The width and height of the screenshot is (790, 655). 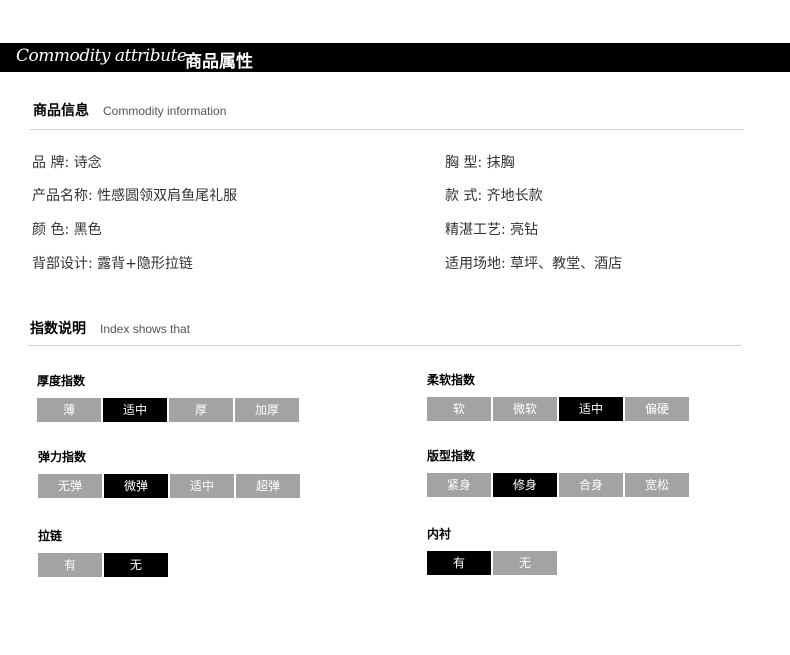 I want to click on lining-index: 内衬 有无, so click(x=493, y=550).